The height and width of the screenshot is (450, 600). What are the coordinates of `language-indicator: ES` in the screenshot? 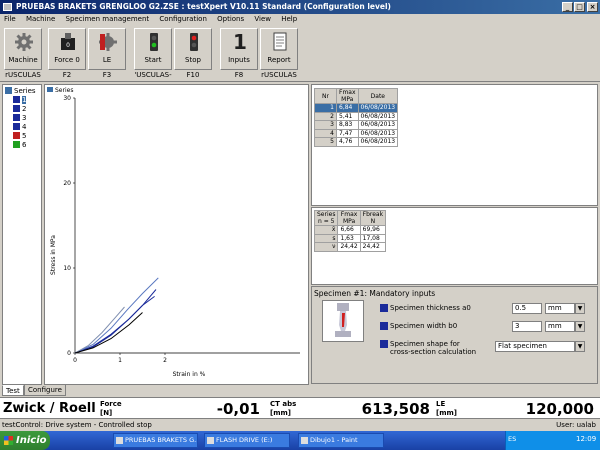 It's located at (512, 439).